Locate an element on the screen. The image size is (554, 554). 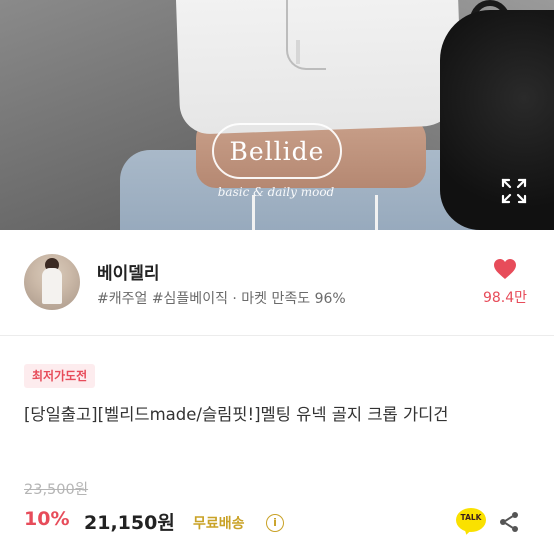
seller-meta: #캐주얼 #심플베이직 · 마켓 만족도 96% is located at coordinates (221, 299).